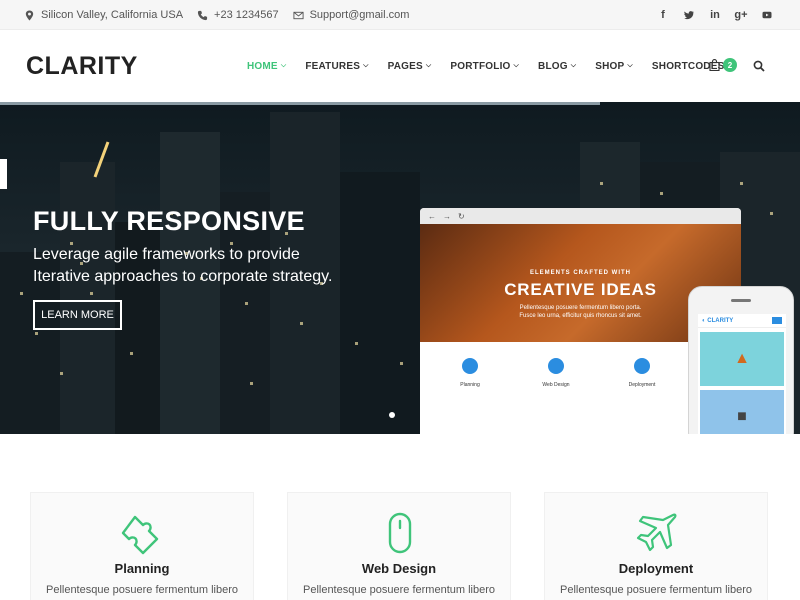 The width and height of the screenshot is (800, 600). I want to click on search-icon, so click(759, 66).